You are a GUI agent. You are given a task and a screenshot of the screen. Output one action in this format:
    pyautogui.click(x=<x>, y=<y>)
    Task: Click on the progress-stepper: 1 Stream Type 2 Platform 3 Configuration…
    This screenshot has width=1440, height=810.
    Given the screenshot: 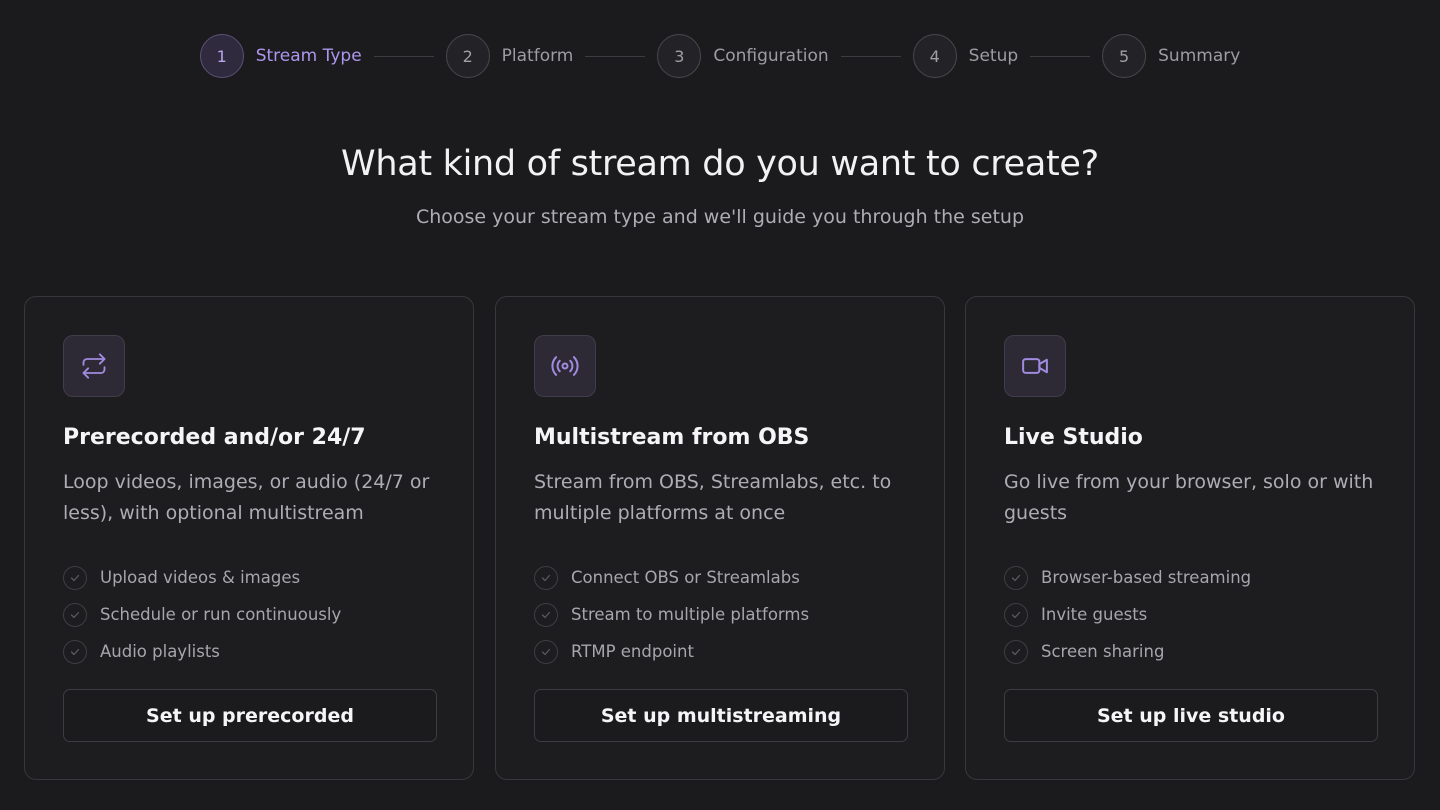 What is the action you would take?
    pyautogui.click(x=720, y=56)
    